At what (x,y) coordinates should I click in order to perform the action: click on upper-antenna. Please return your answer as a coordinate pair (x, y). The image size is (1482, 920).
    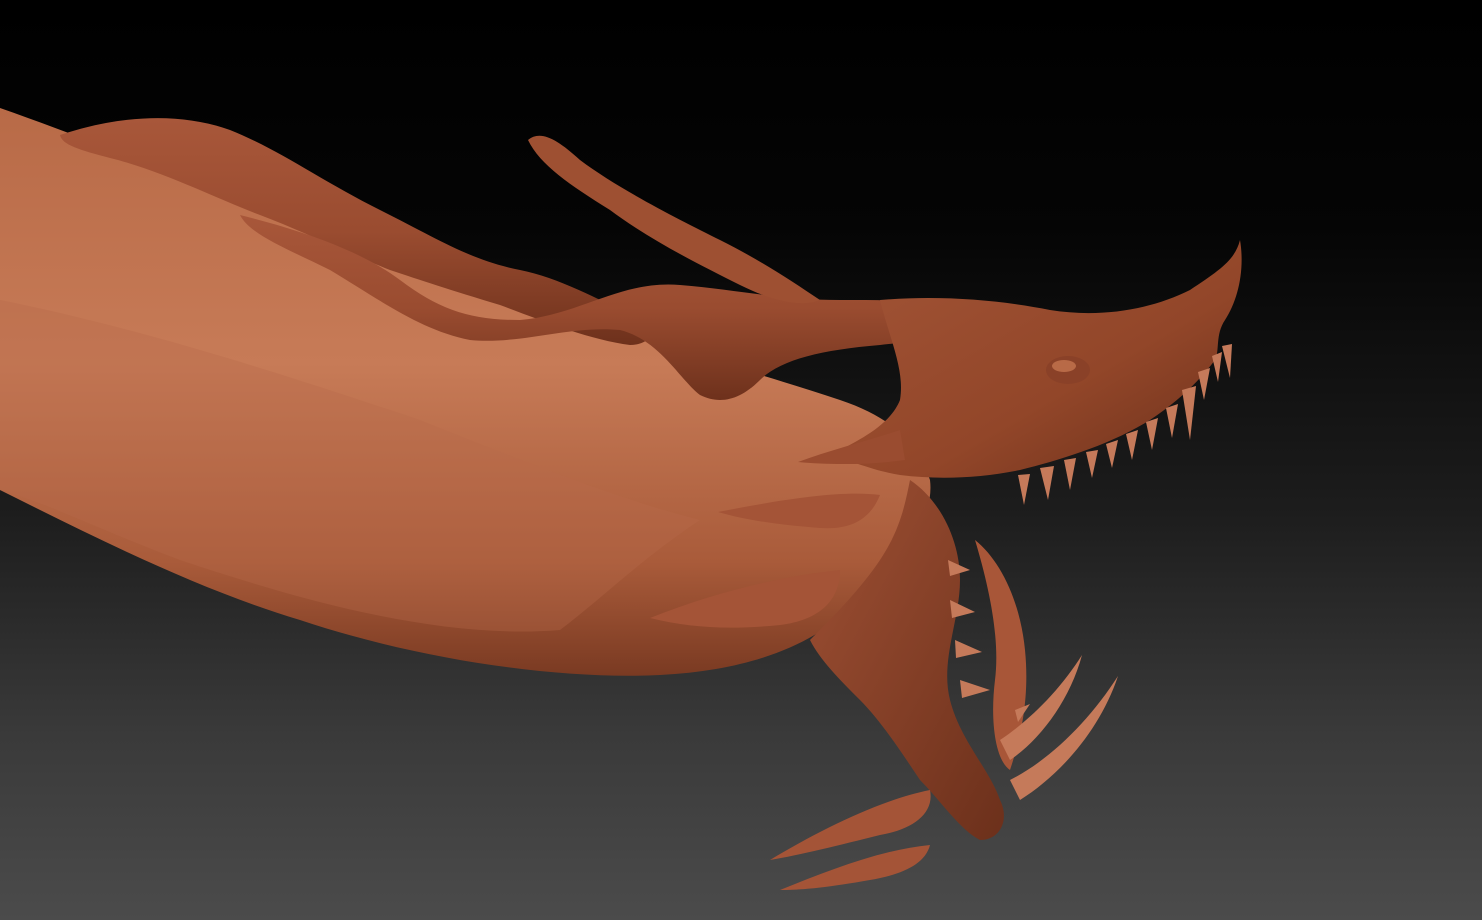
    Looking at the image, I should click on (674, 219).